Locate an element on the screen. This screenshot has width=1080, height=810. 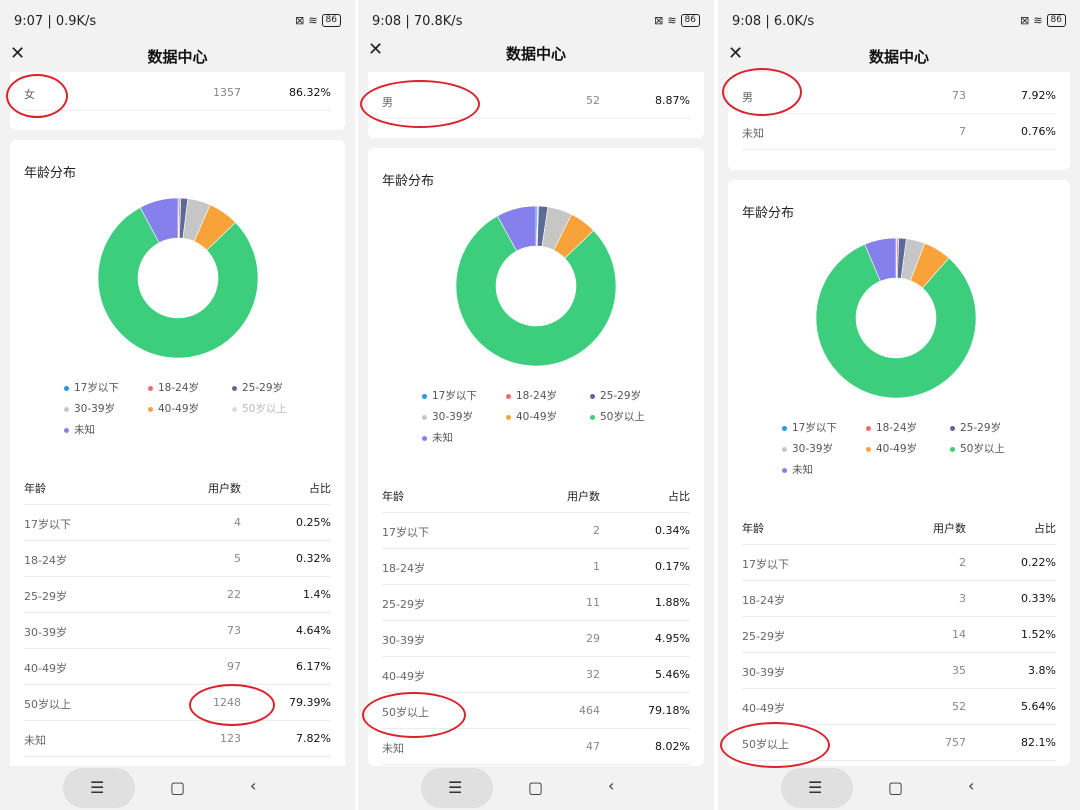
row-count: 1 is located at coordinates (596, 566).